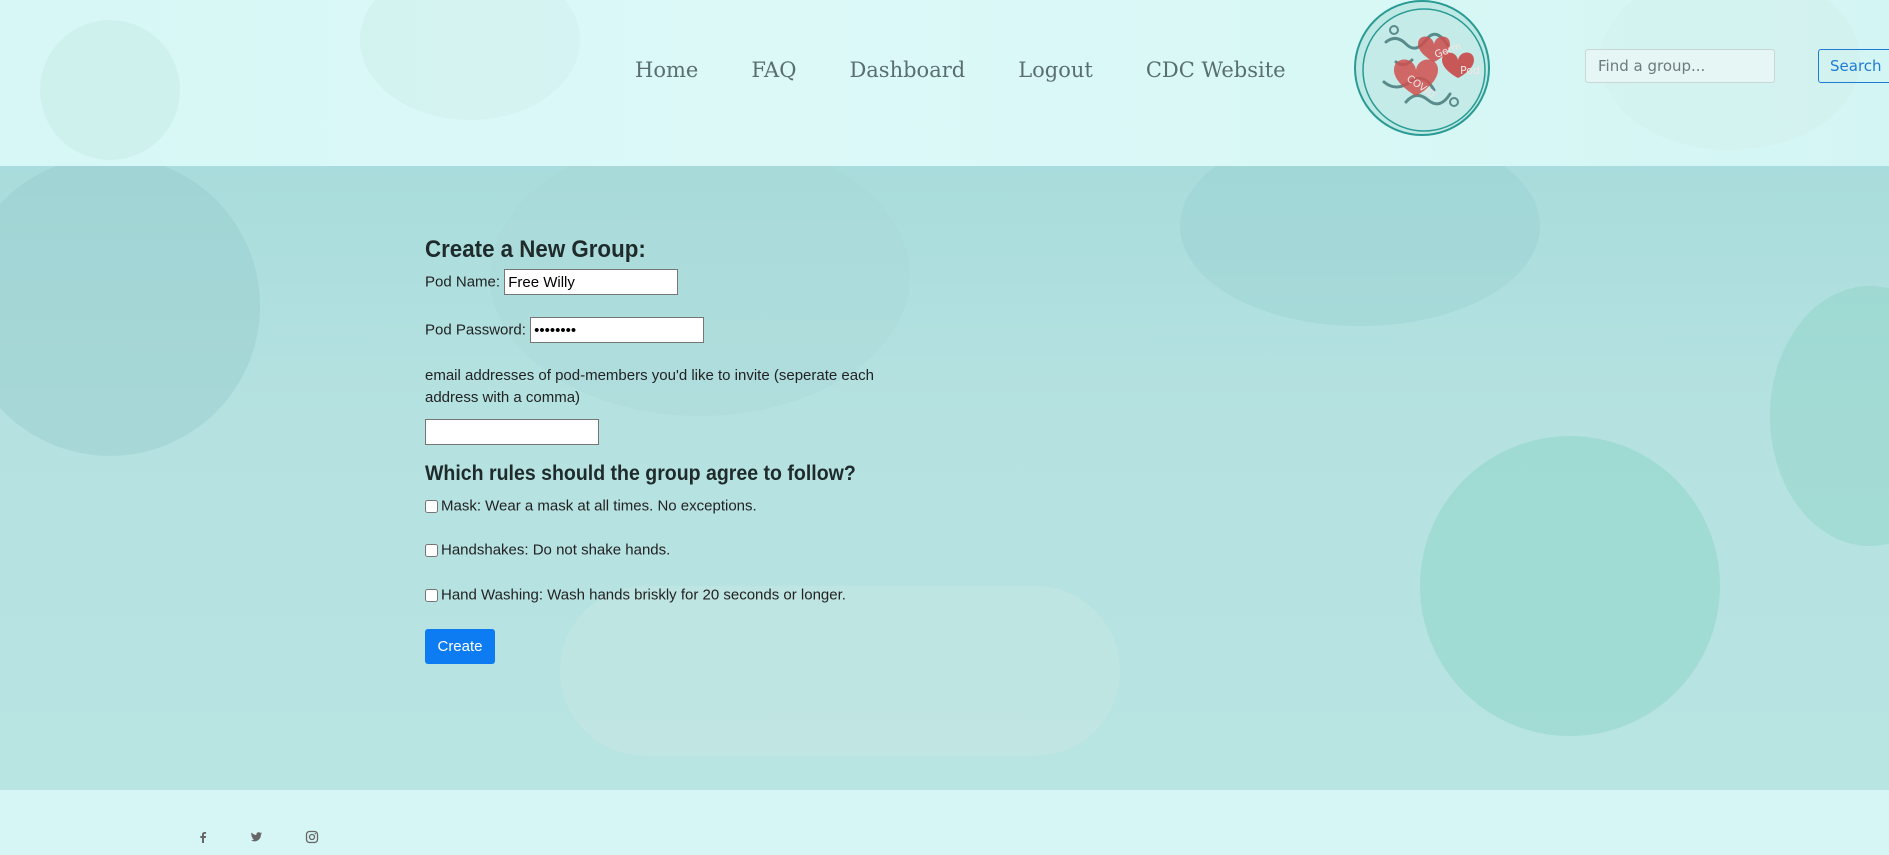 This screenshot has width=1889, height=855. I want to click on pod-name-label: Pod Name:, so click(463, 282).